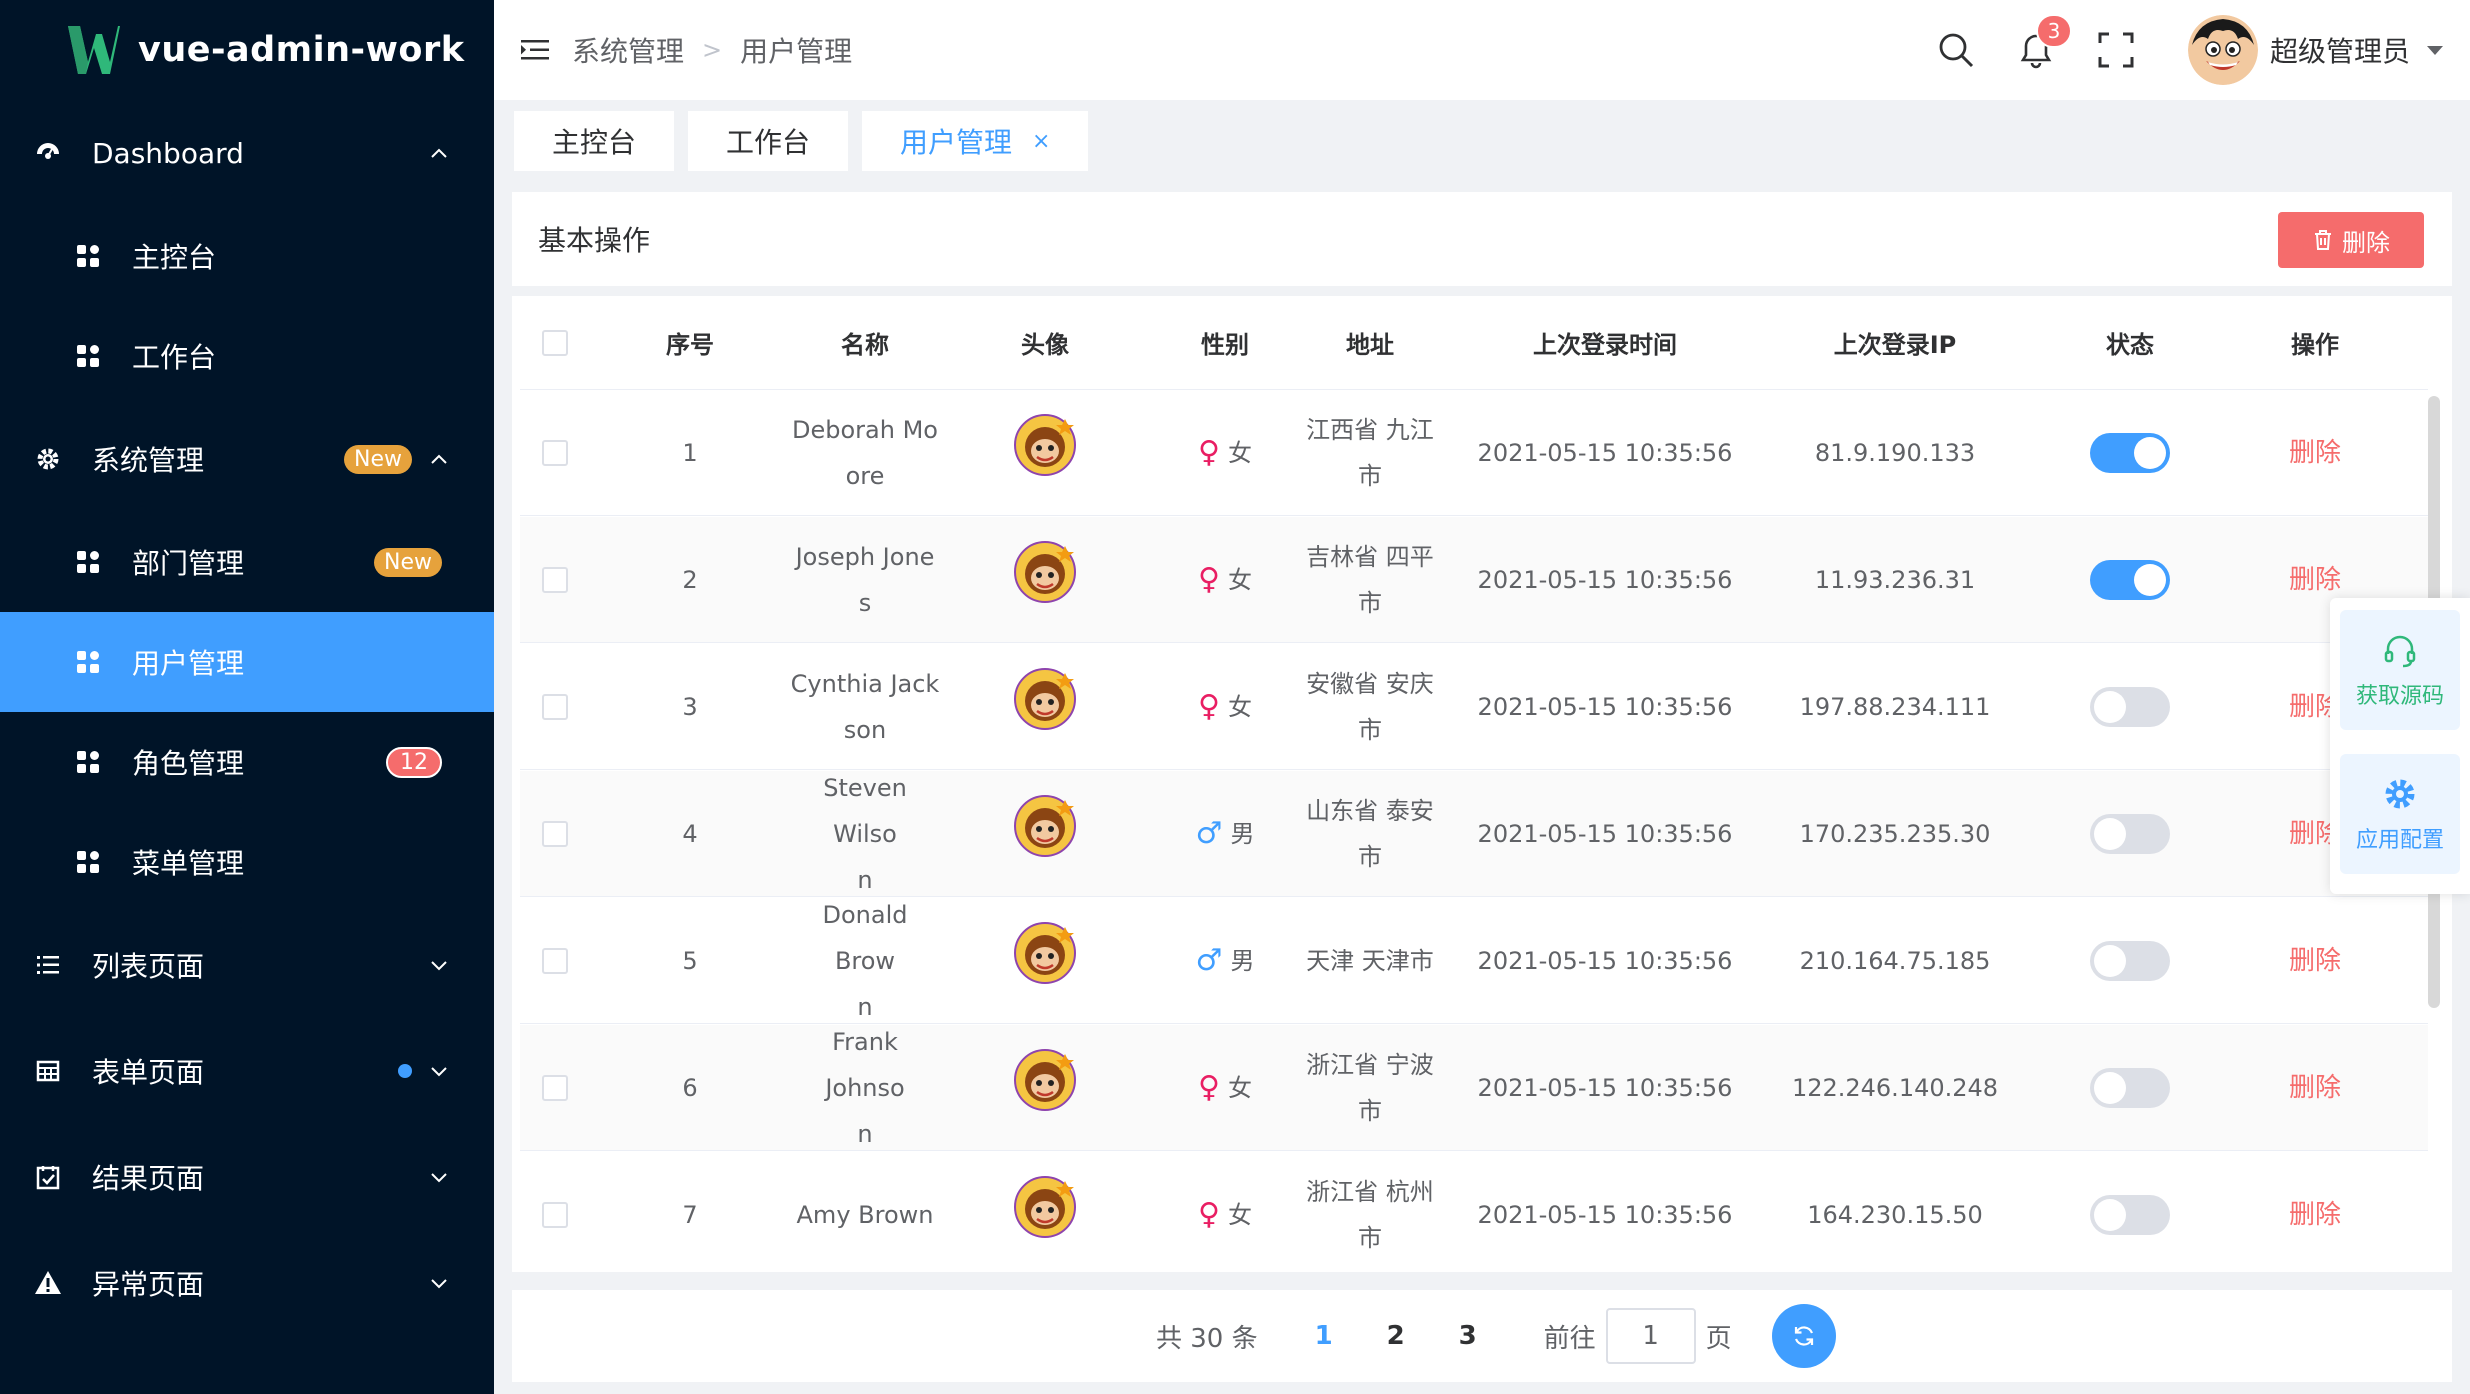 This screenshot has height=1394, width=2470. I want to click on page-2-button: 2, so click(1396, 1336).